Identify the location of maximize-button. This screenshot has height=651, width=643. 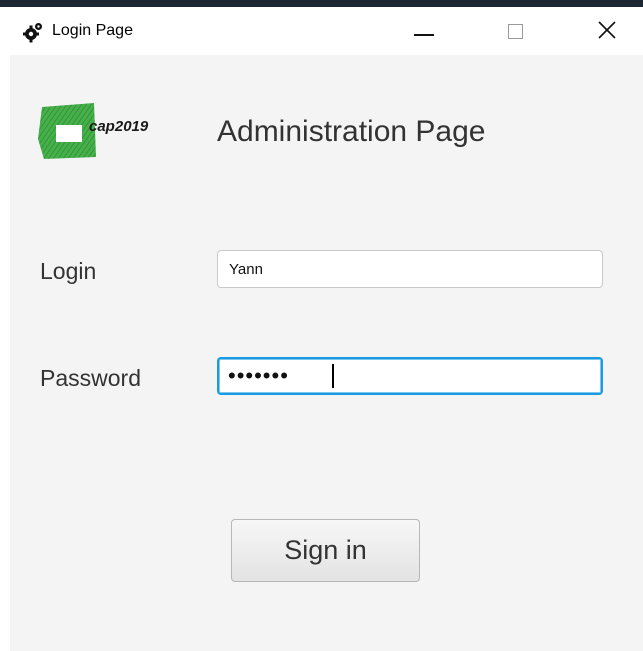
(517, 31).